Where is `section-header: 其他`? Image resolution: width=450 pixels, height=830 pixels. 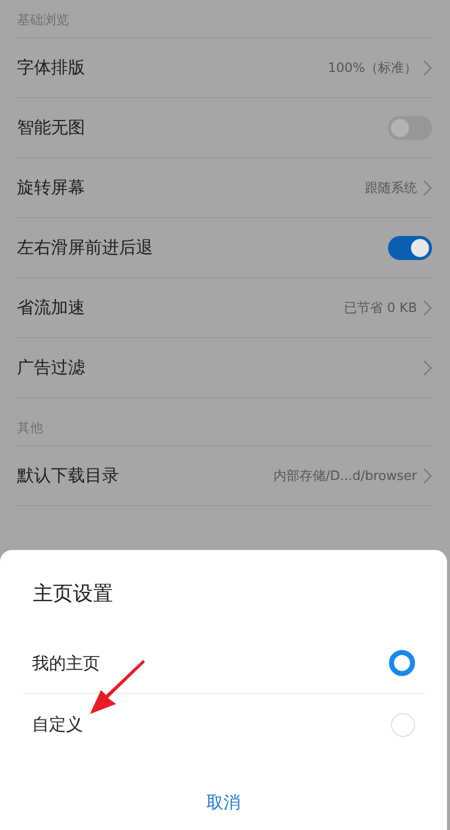 section-header: 其他 is located at coordinates (30, 428).